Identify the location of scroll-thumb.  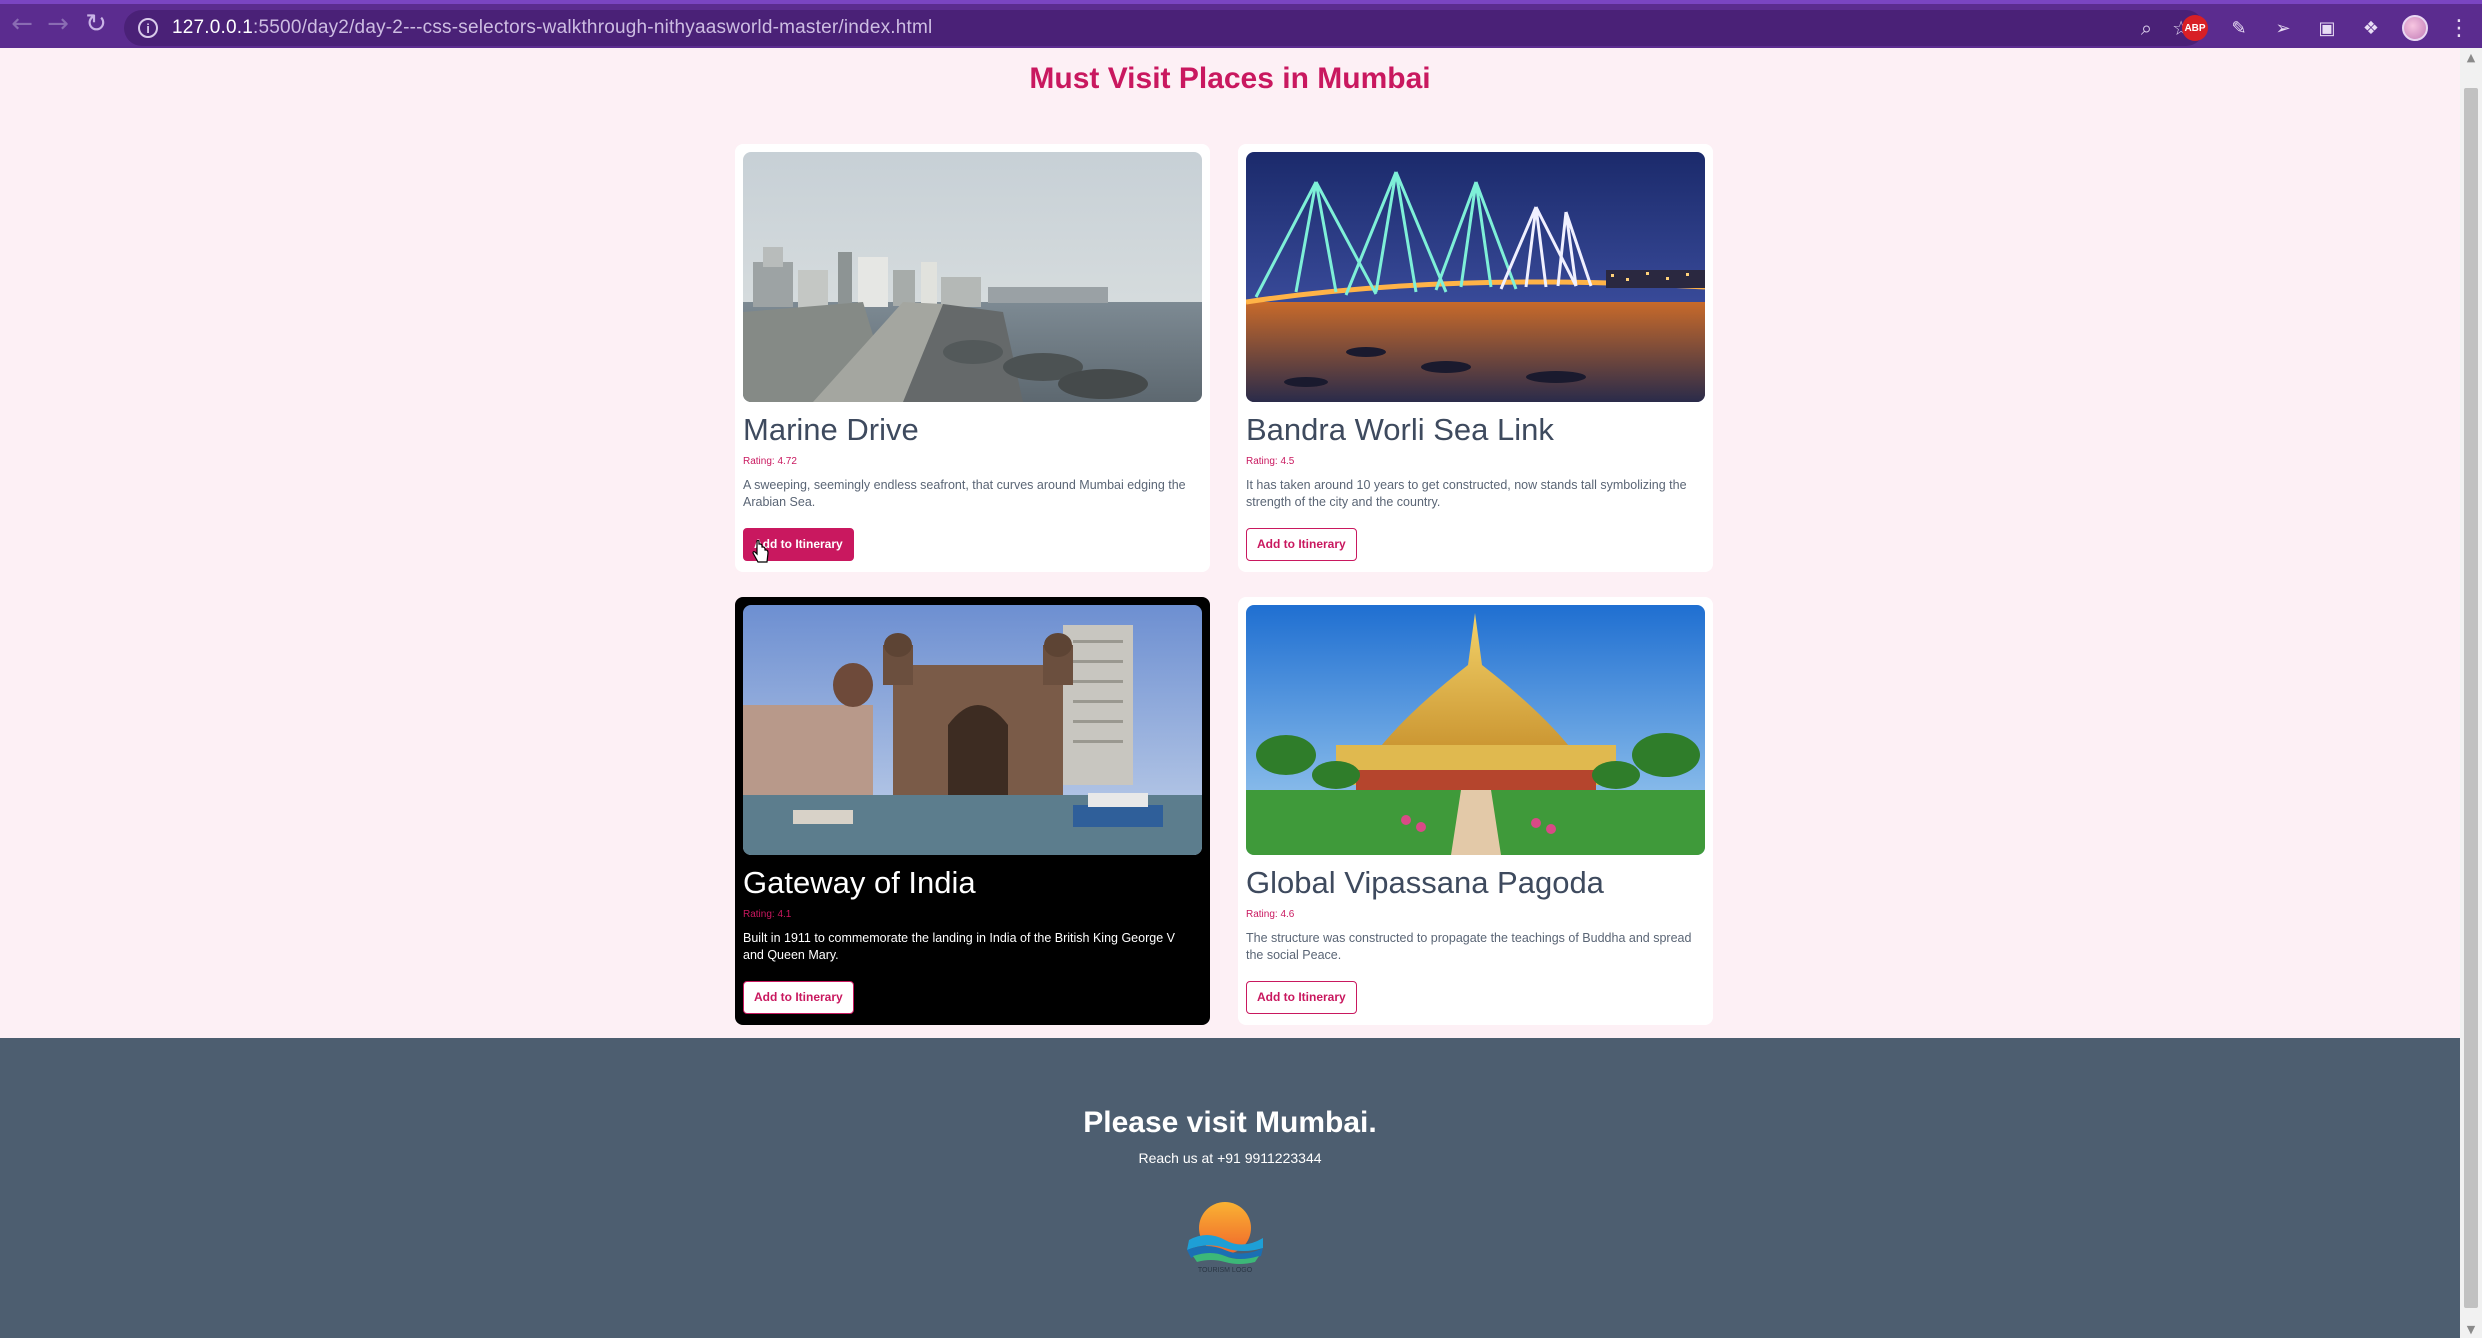
(2471, 698).